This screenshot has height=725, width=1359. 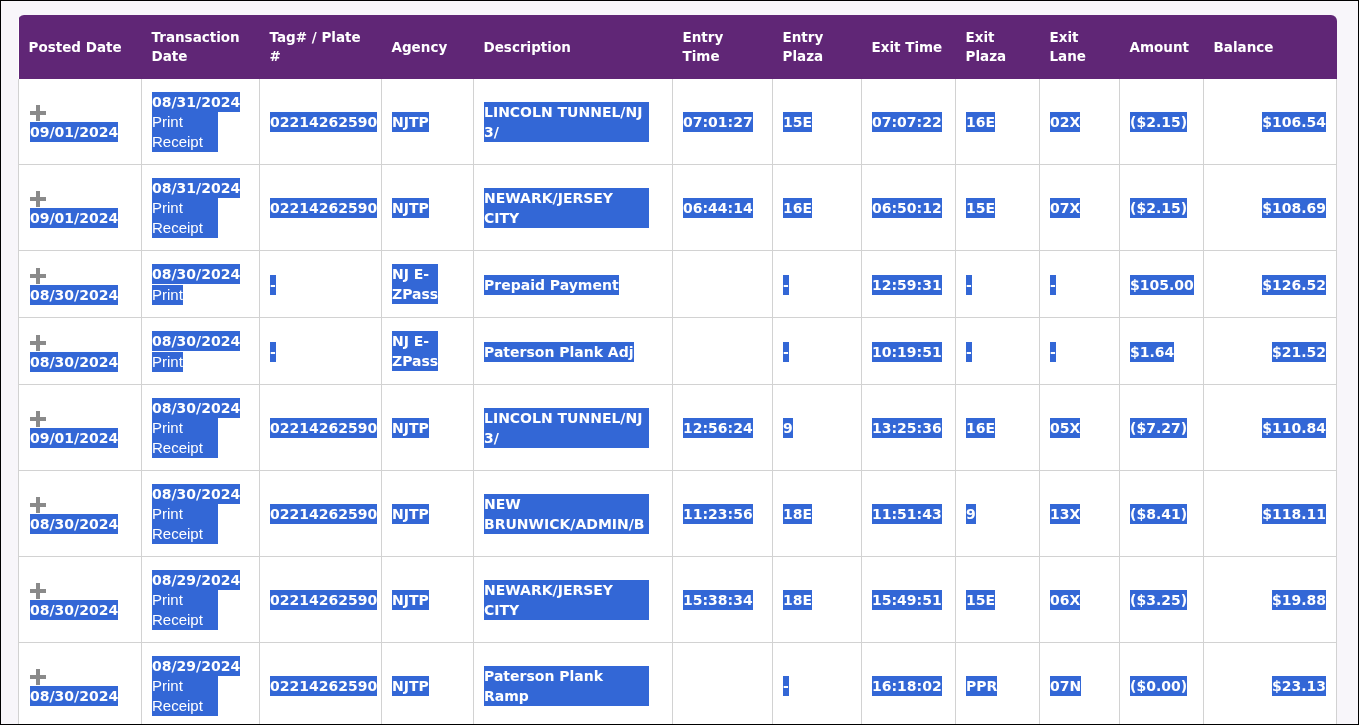 I want to click on tag-number: -, so click(x=273, y=284).